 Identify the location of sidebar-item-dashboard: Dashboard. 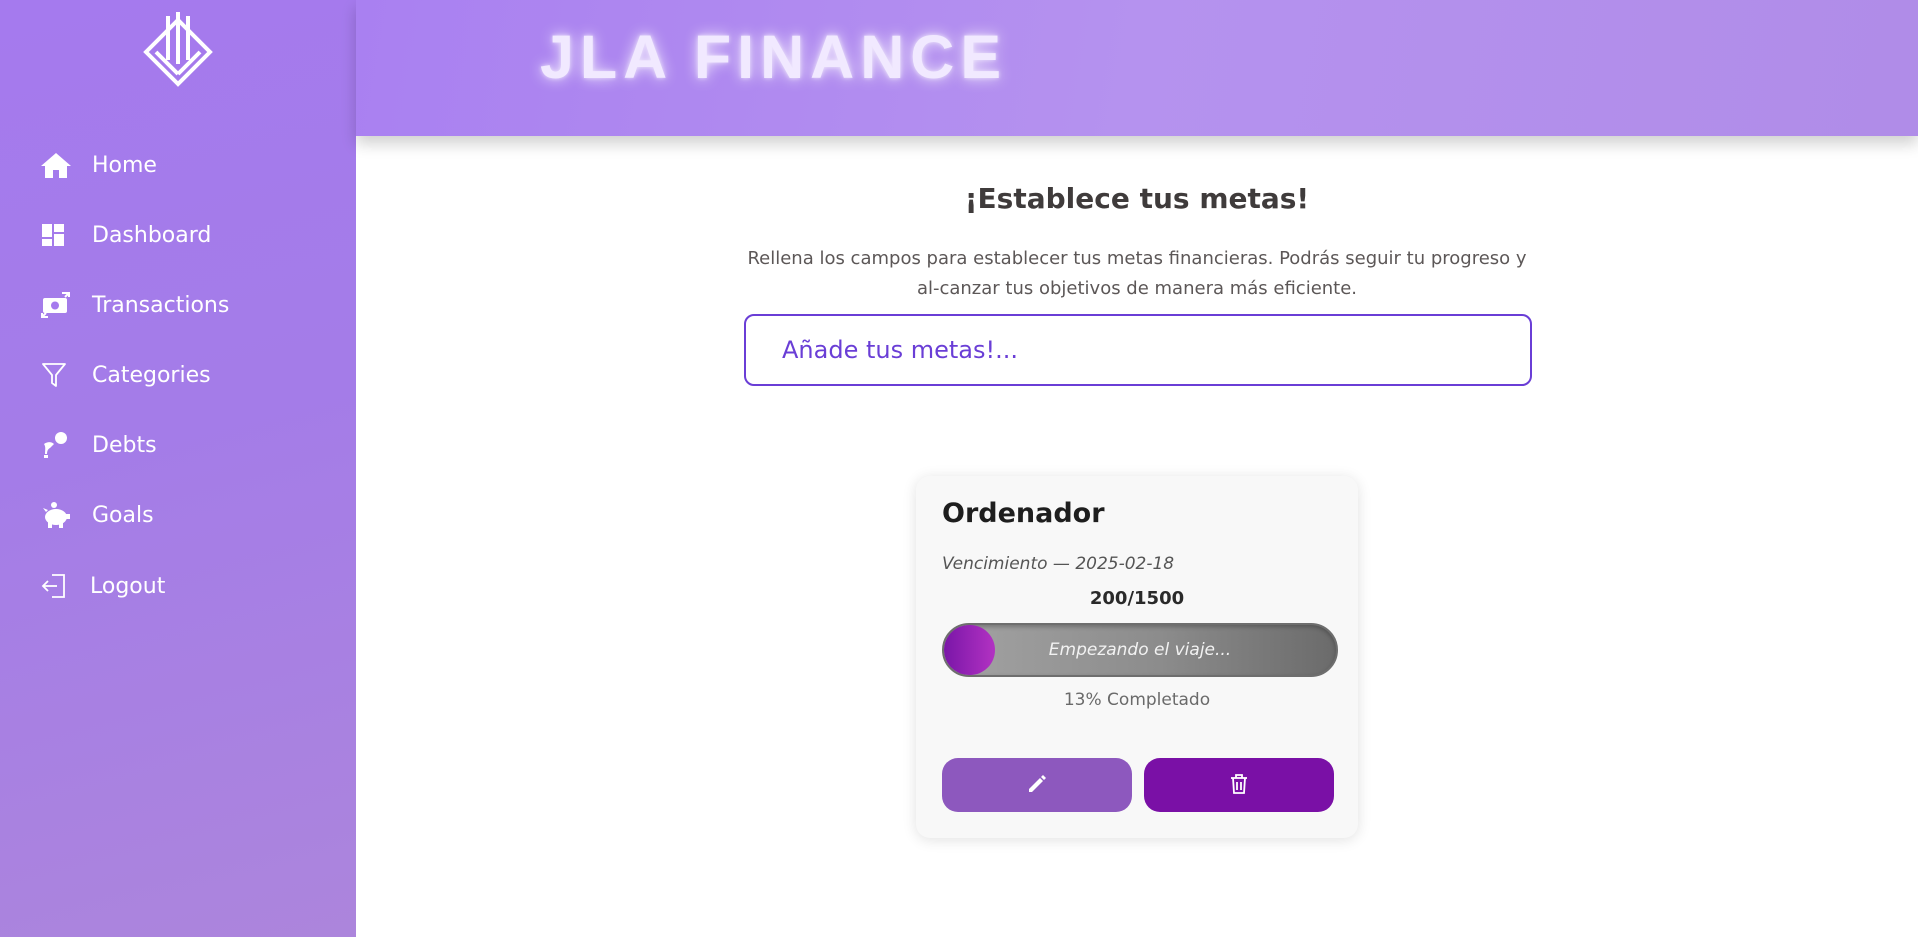
(125, 235).